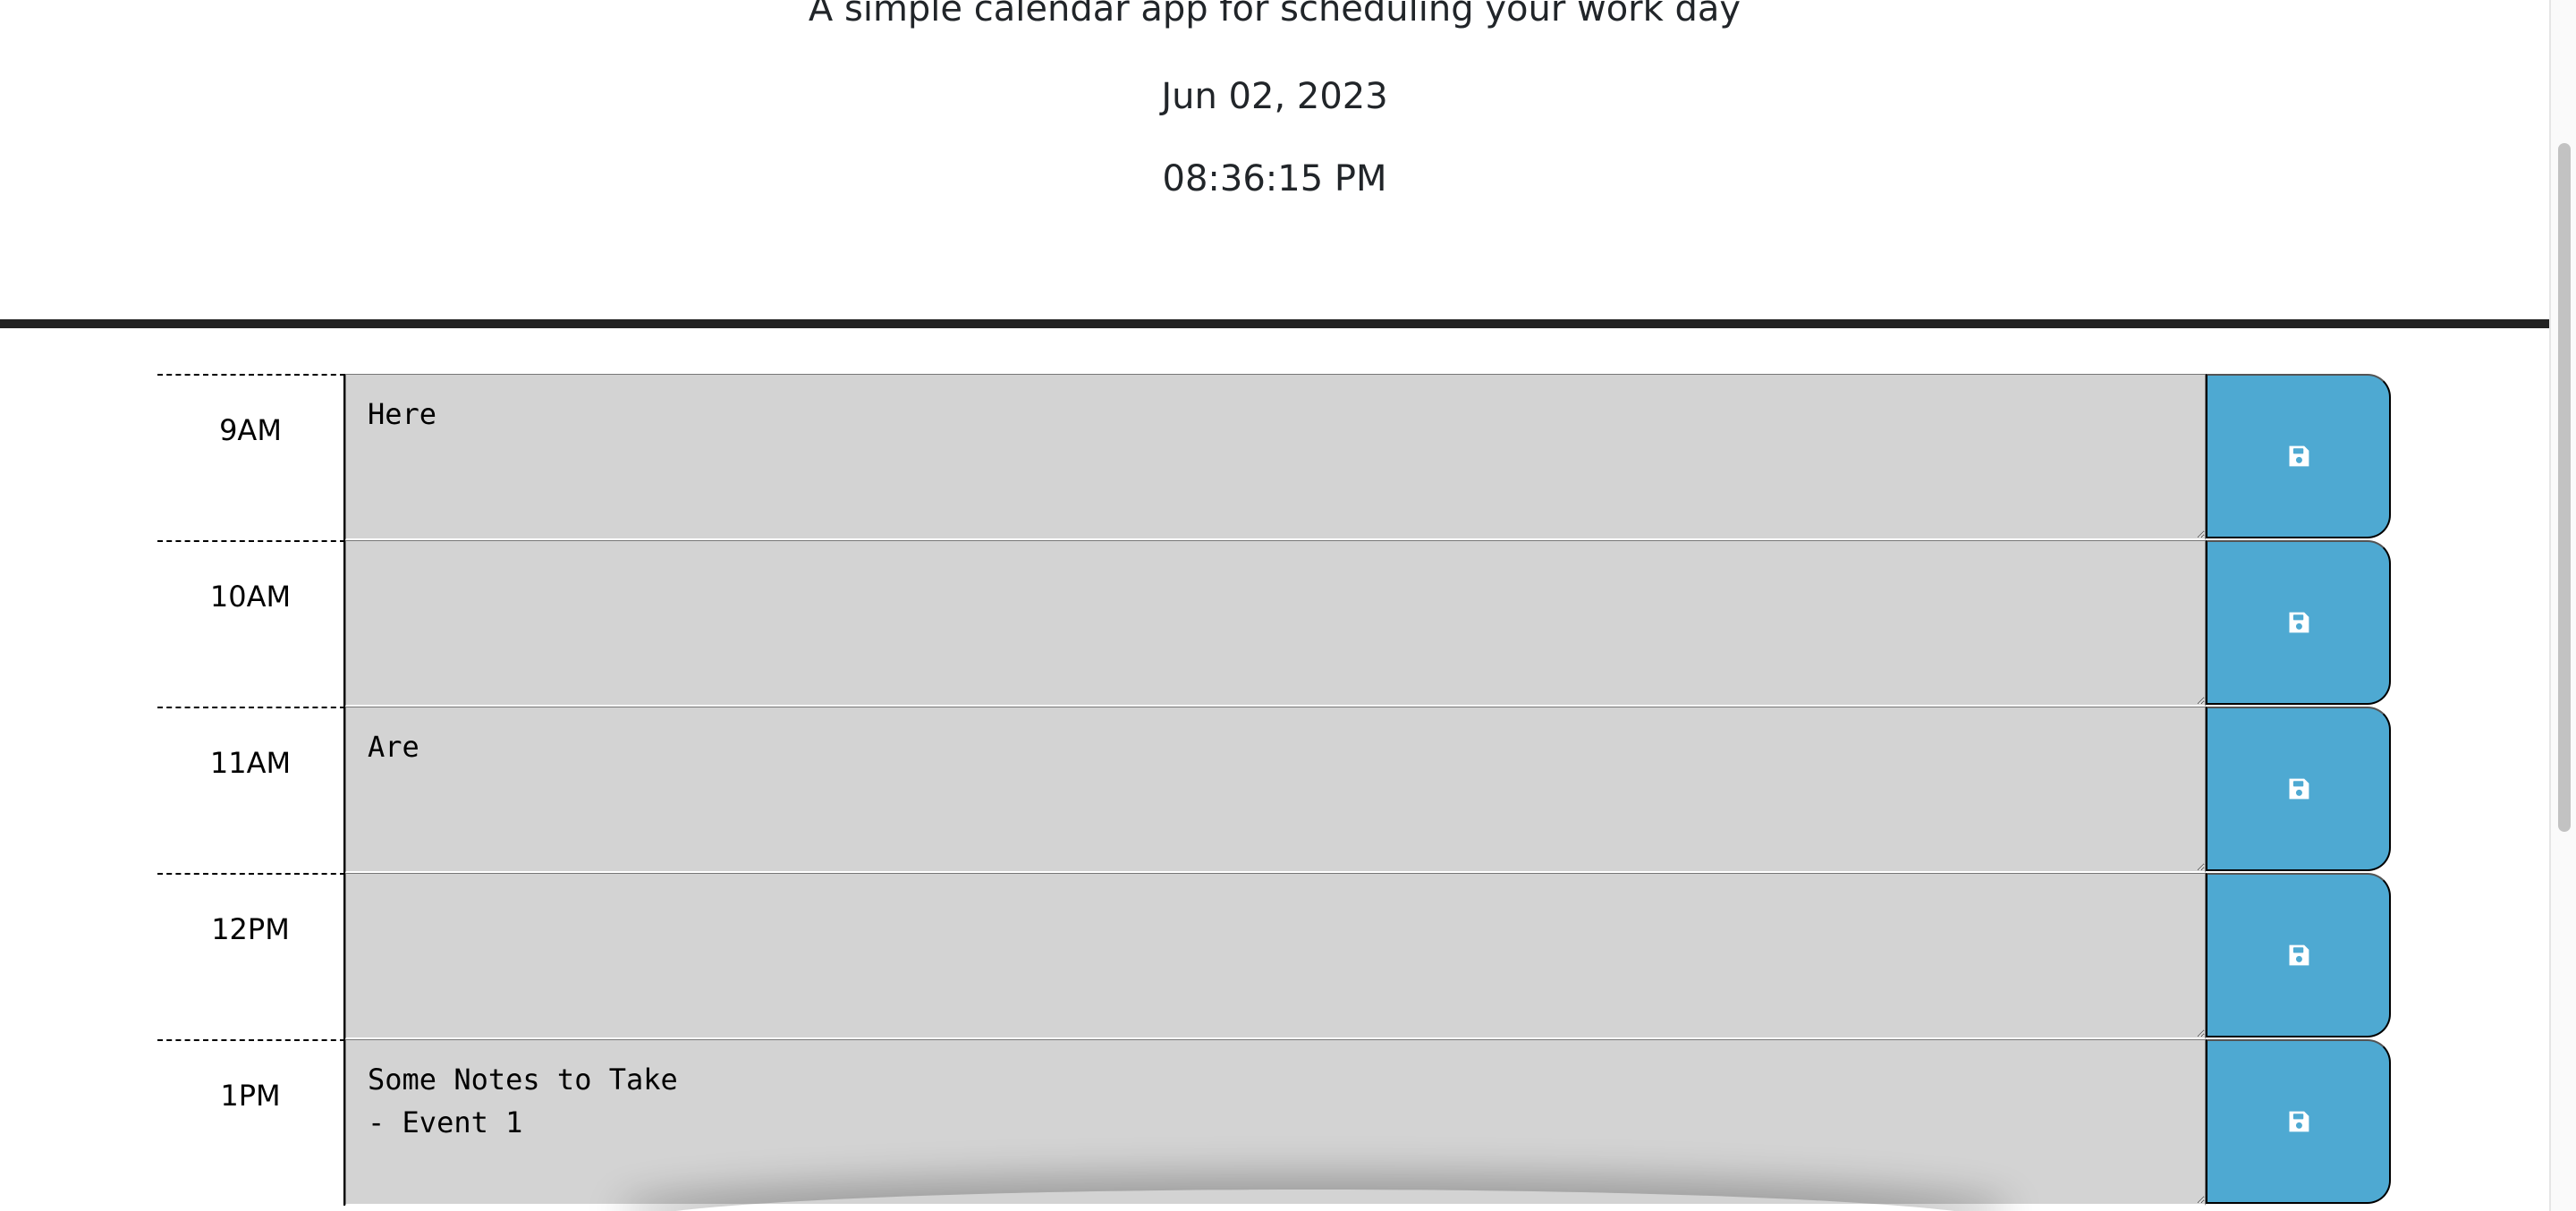 The width and height of the screenshot is (2576, 1211). I want to click on hour-label: 9AM, so click(251, 457).